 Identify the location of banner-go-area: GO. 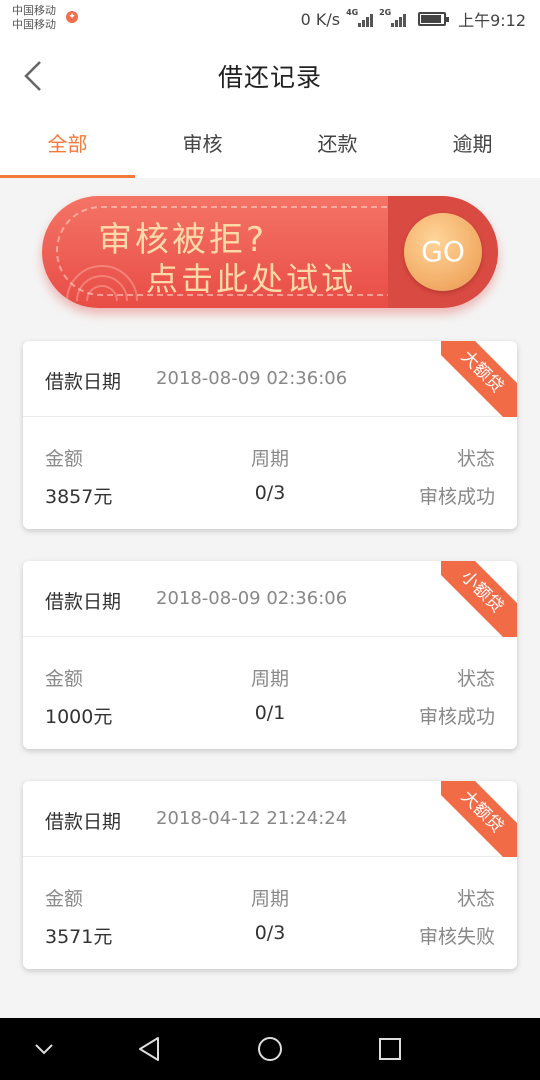
(443, 252).